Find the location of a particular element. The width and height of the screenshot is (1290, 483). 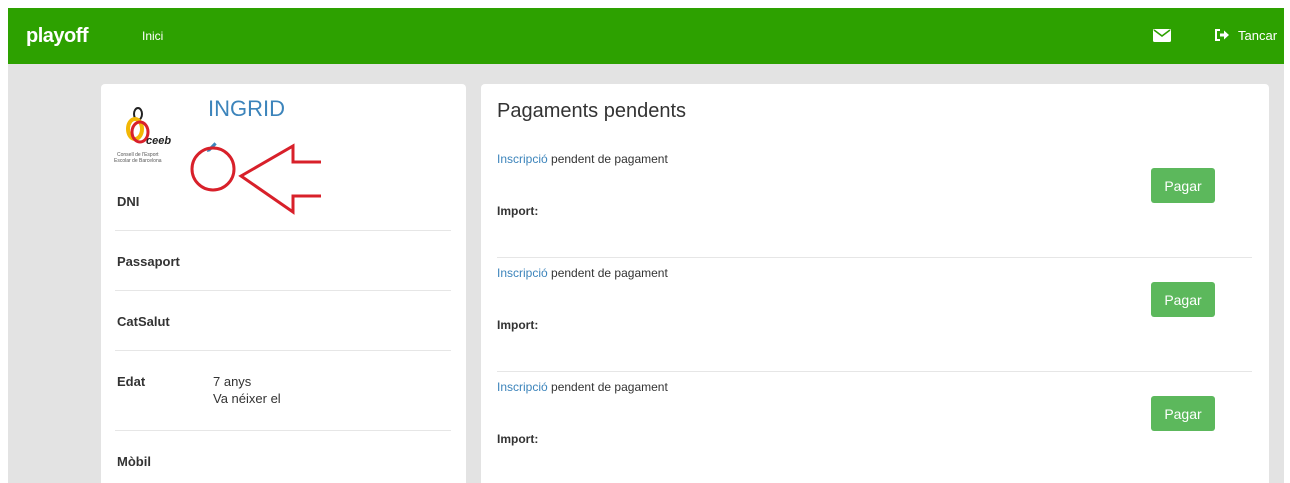

field-row-passaport: Passaport is located at coordinates (283, 260).